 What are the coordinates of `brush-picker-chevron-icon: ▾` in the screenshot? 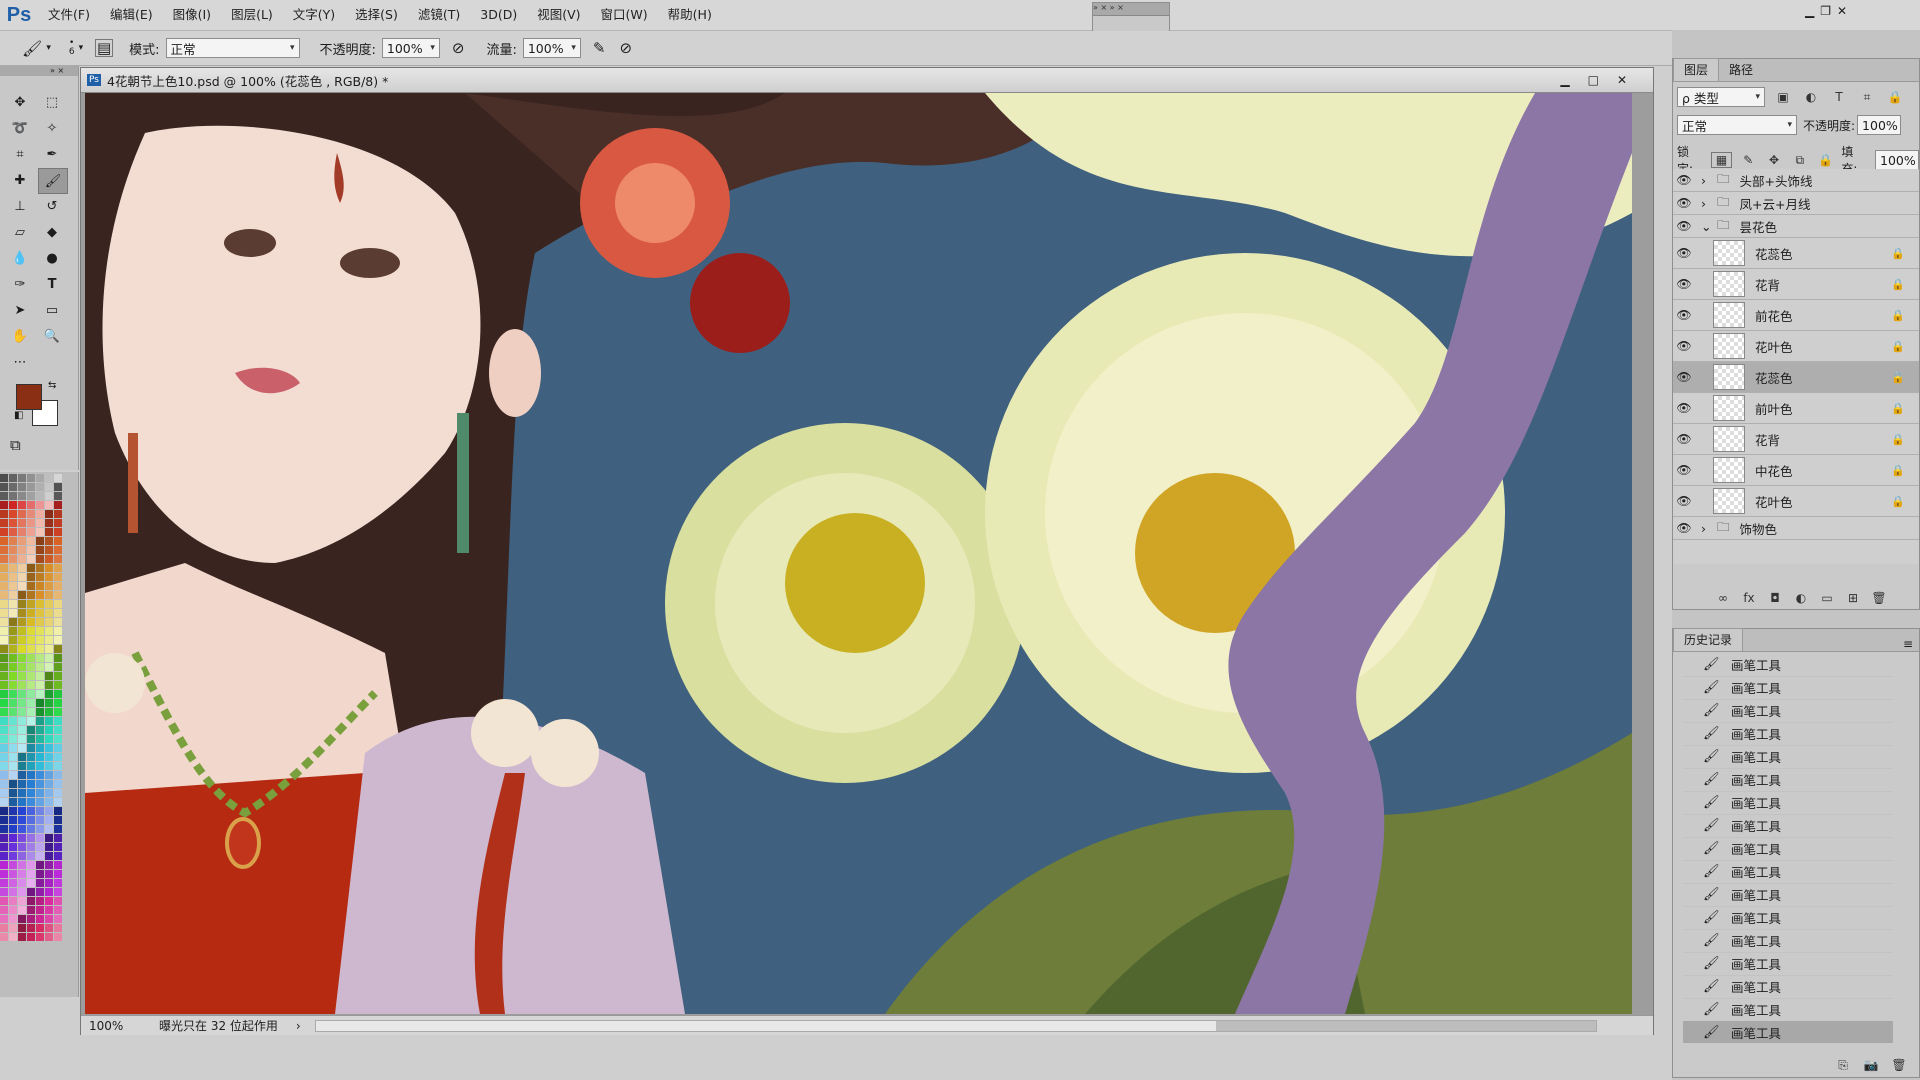 It's located at (81, 48).